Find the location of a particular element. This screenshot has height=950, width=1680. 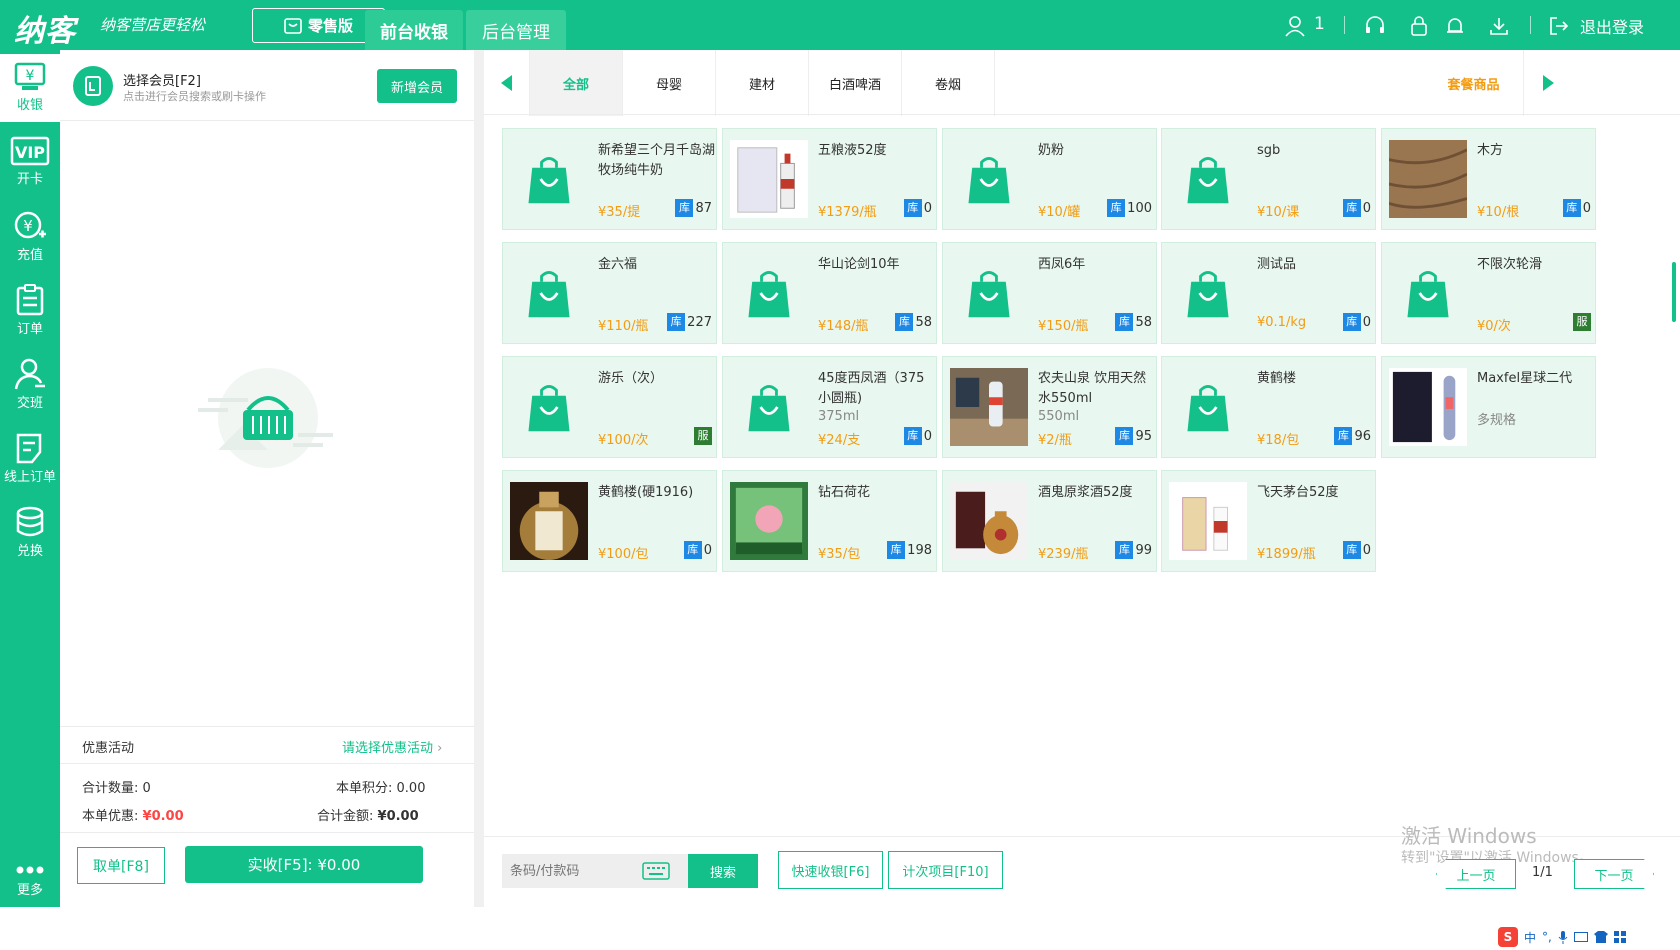

sidebar-item-online-orders: 线上订单 is located at coordinates (30, 460).